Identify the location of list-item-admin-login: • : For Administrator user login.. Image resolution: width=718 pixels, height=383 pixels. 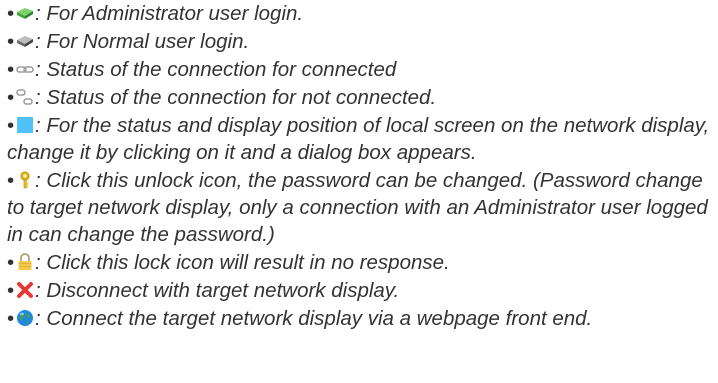
(359, 13).